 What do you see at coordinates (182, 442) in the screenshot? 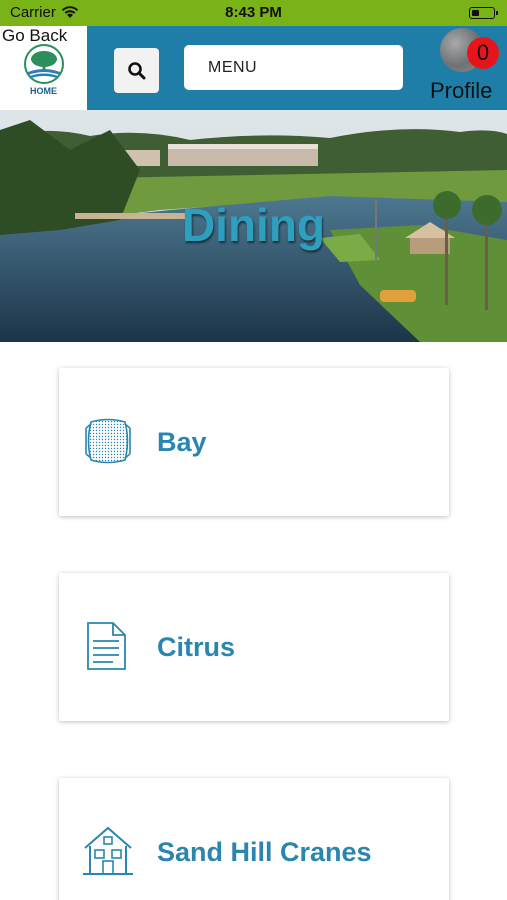
I see `card-label: Bay` at bounding box center [182, 442].